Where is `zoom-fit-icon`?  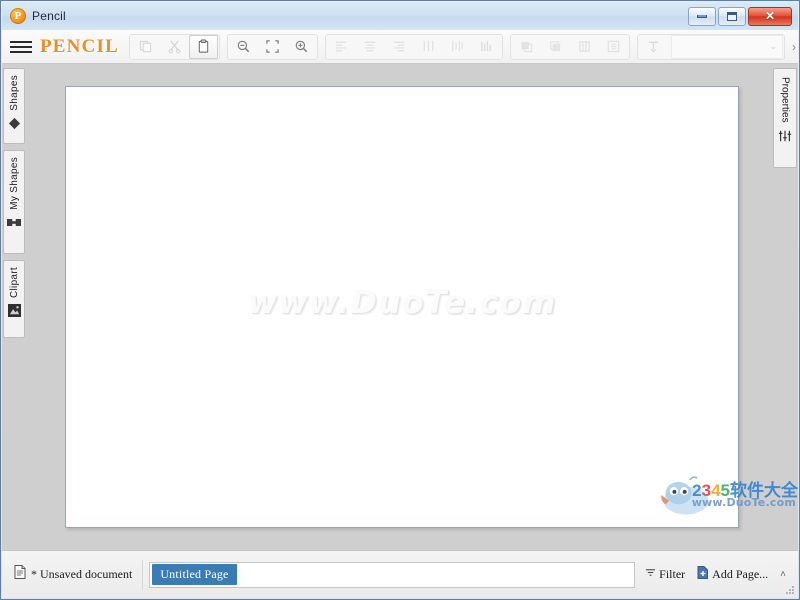 zoom-fit-icon is located at coordinates (272, 46).